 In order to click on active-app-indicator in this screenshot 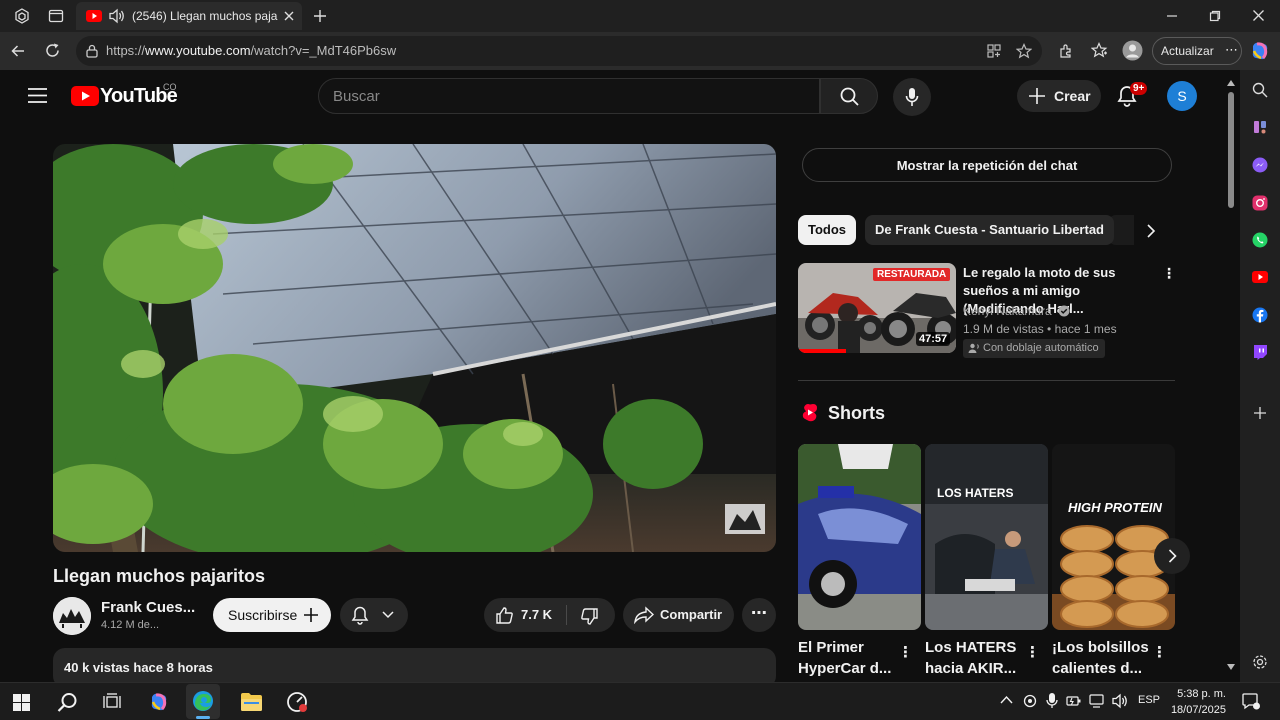, I will do `click(203, 717)`.